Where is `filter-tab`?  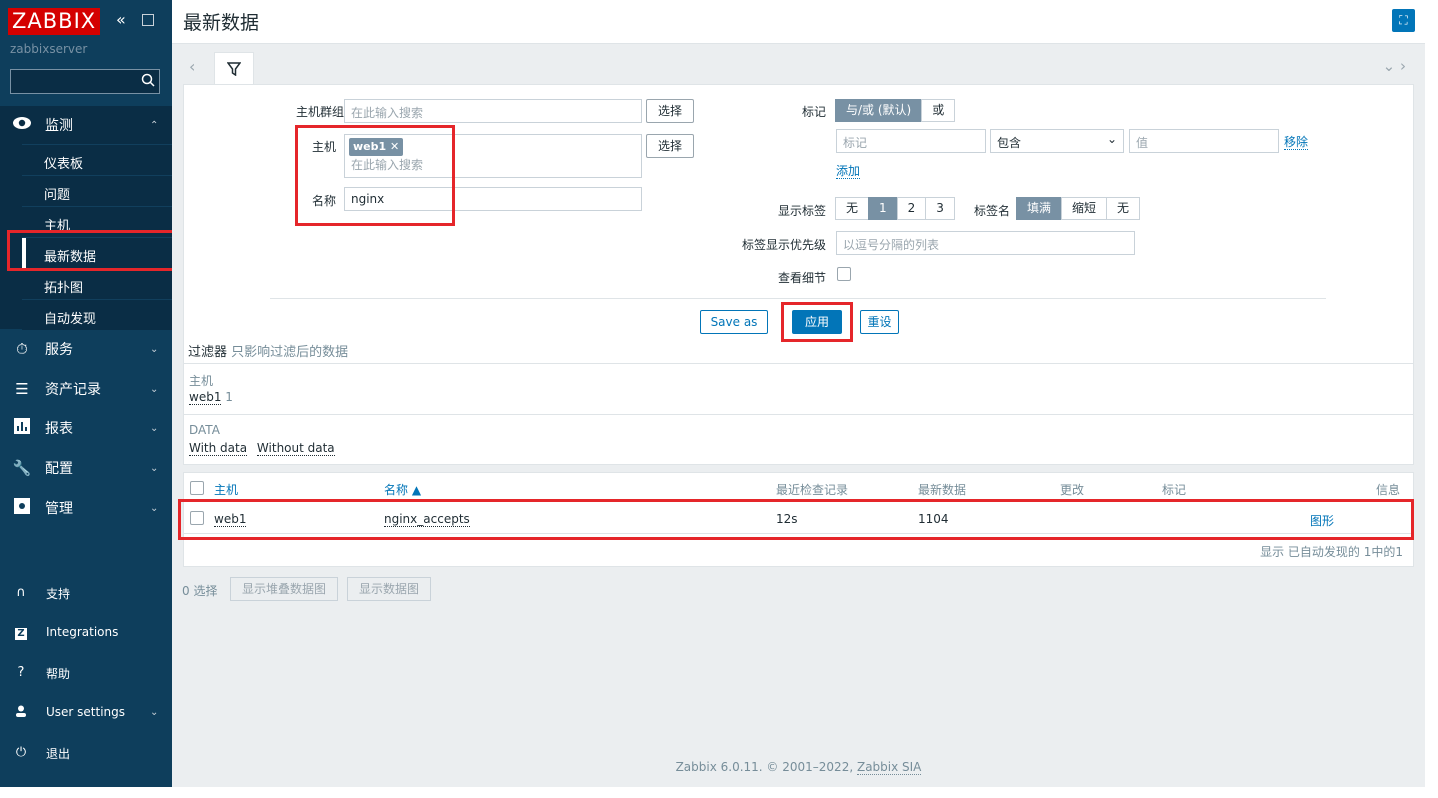 filter-tab is located at coordinates (234, 68).